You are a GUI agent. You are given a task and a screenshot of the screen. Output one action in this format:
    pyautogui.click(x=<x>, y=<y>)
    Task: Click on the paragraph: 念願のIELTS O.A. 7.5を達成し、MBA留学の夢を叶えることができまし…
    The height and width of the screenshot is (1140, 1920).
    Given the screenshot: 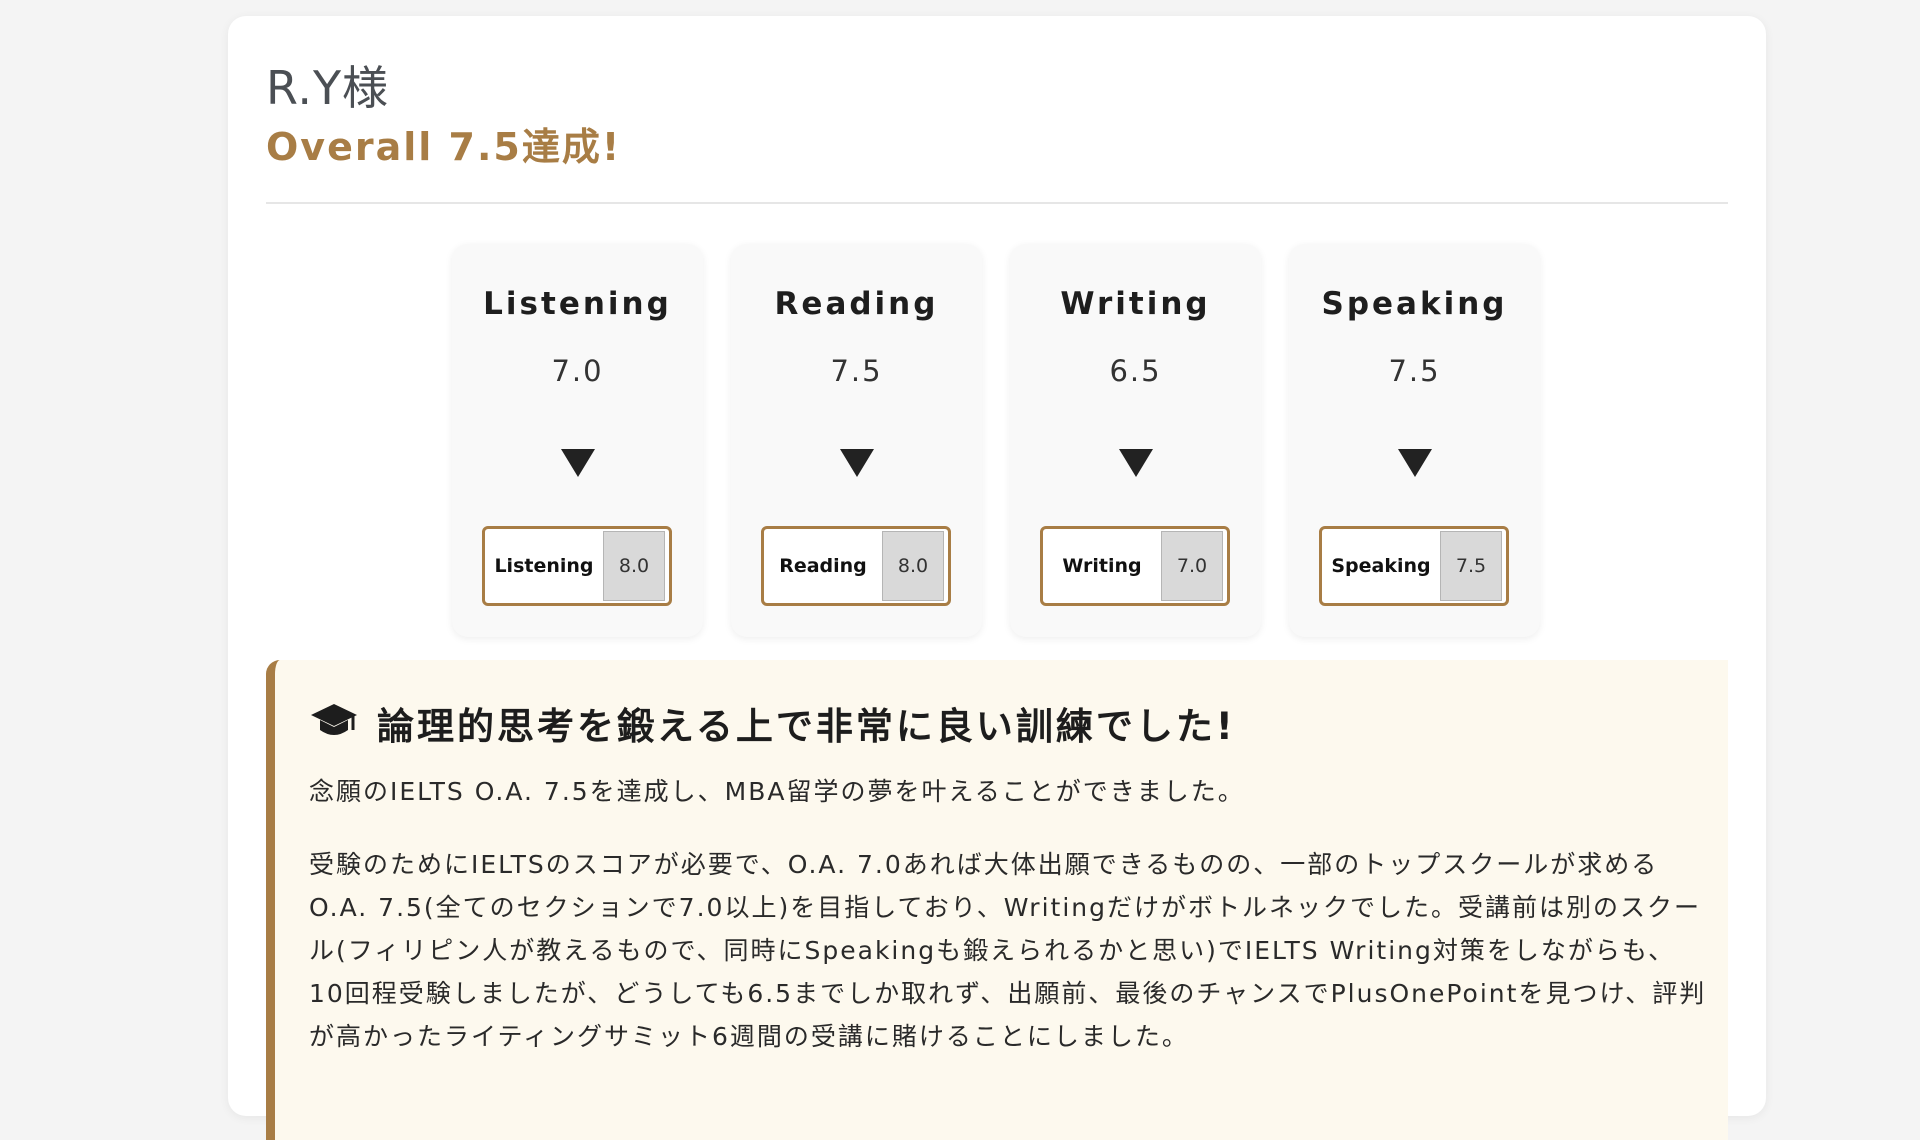 What is the action you would take?
    pyautogui.click(x=777, y=791)
    